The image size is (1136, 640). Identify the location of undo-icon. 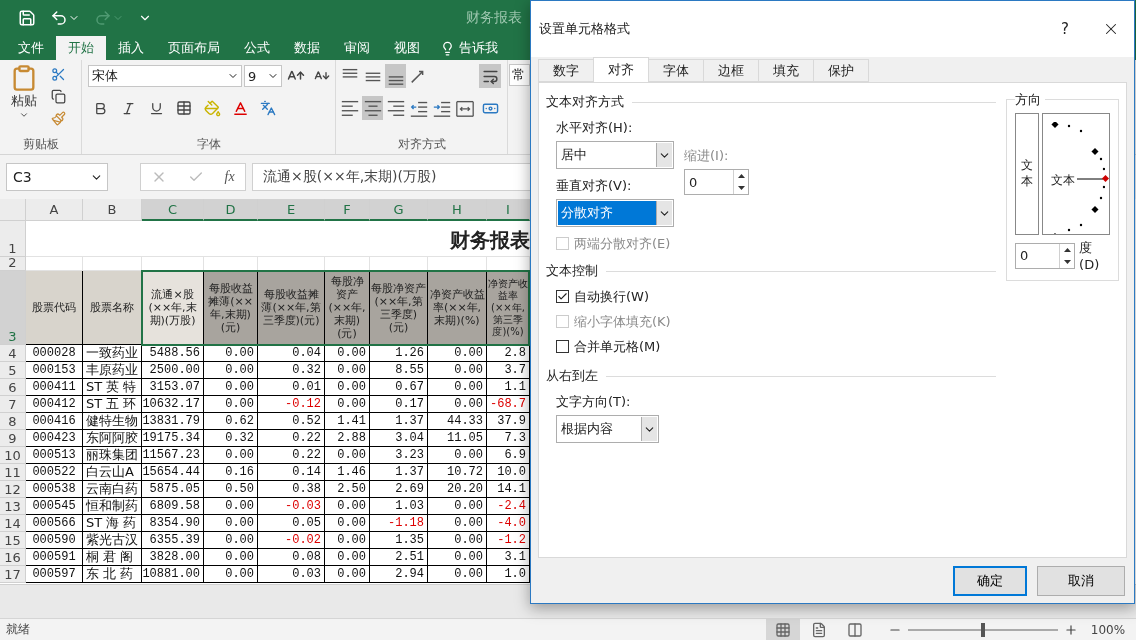
(65, 18).